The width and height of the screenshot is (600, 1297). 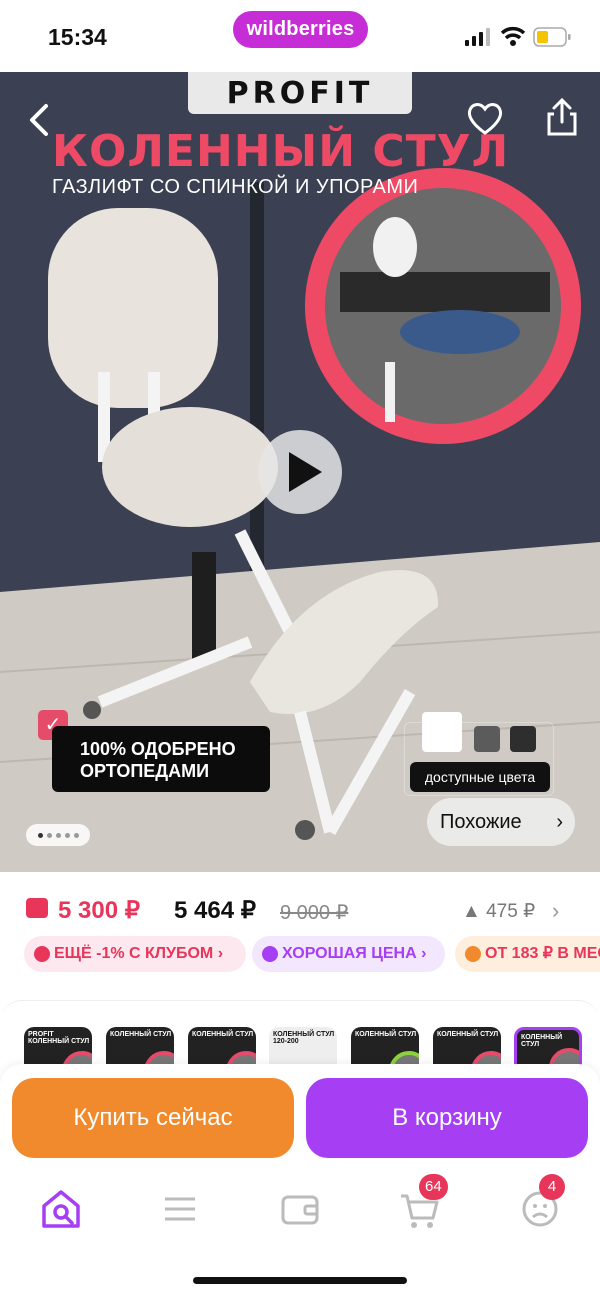 I want to click on old-price: 9 000 ₽, so click(x=314, y=913).